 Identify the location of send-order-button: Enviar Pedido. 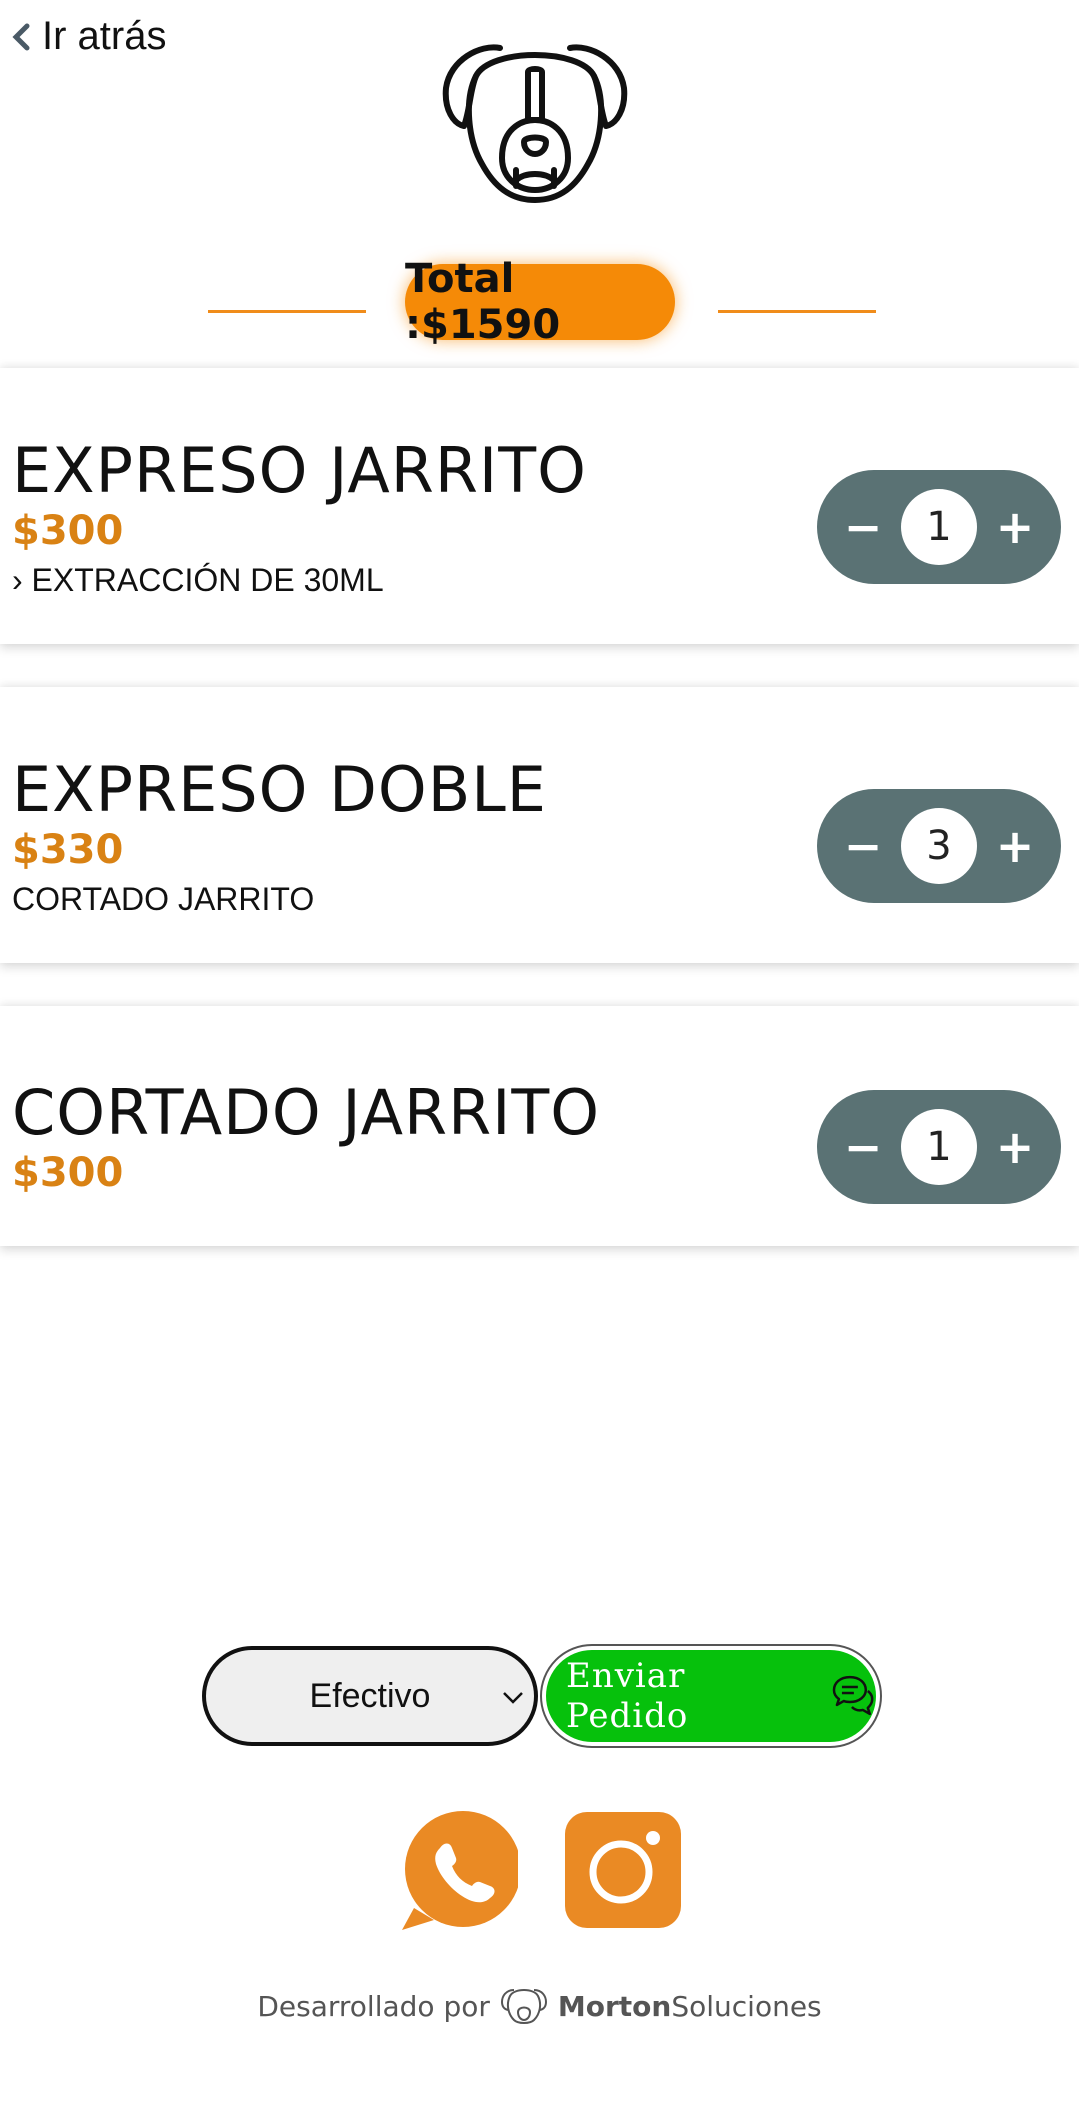
(711, 1696).